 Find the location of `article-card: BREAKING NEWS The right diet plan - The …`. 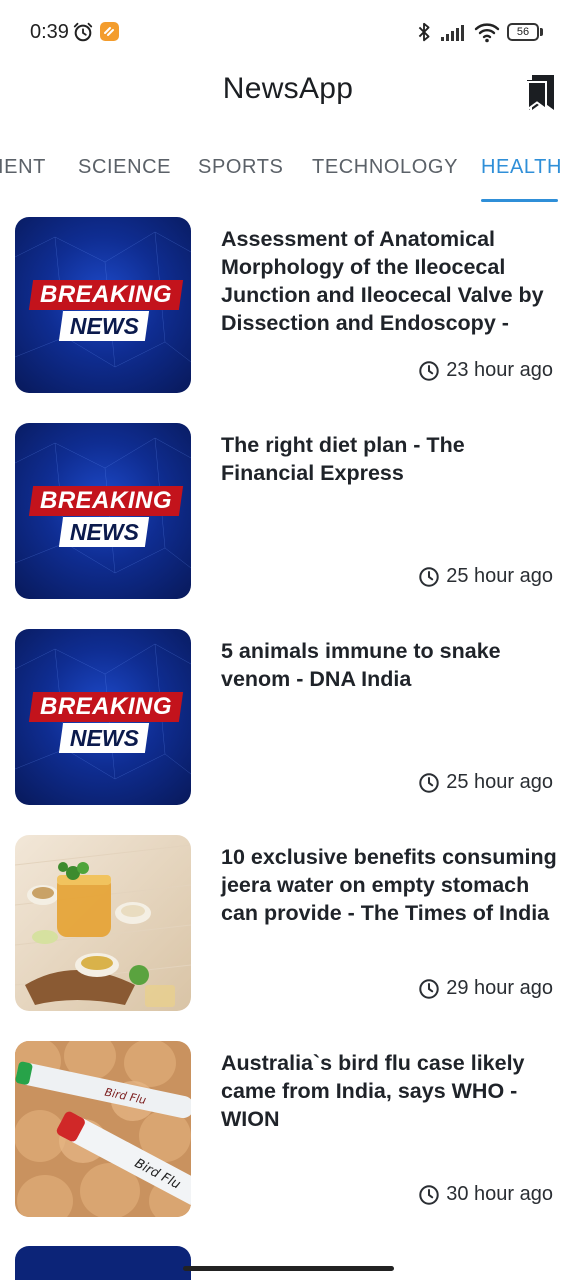

article-card: BREAKING NEWS The right diet plan - The … is located at coordinates (288, 513).